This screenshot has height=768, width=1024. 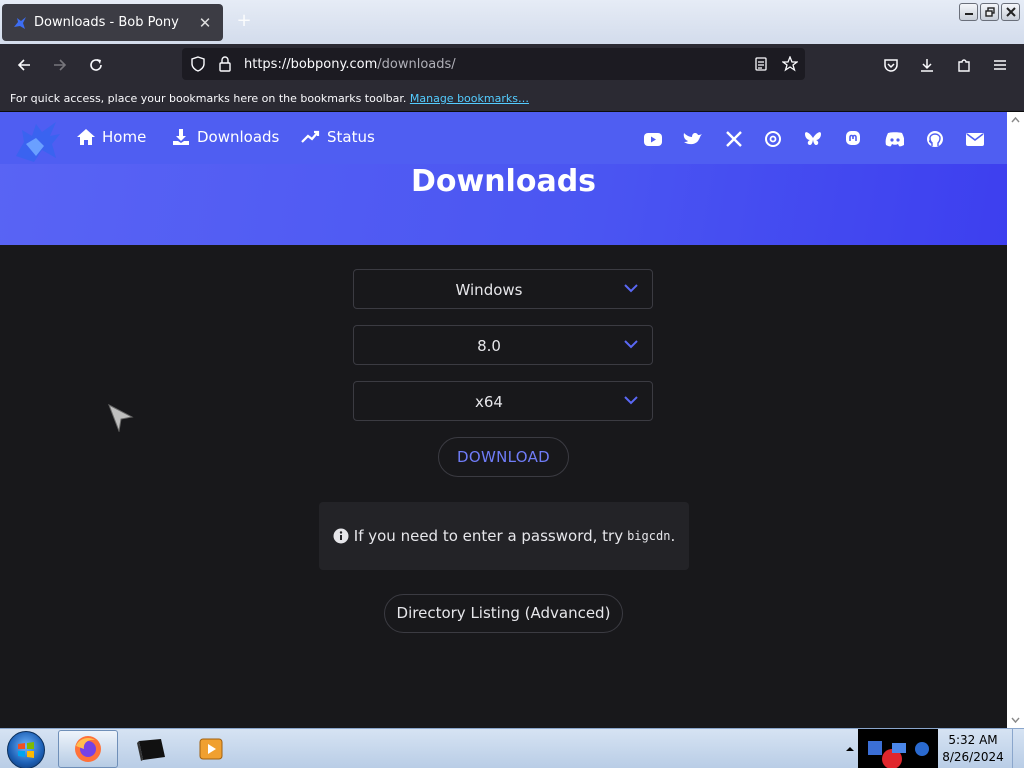 I want to click on shield-icon, so click(x=198, y=64).